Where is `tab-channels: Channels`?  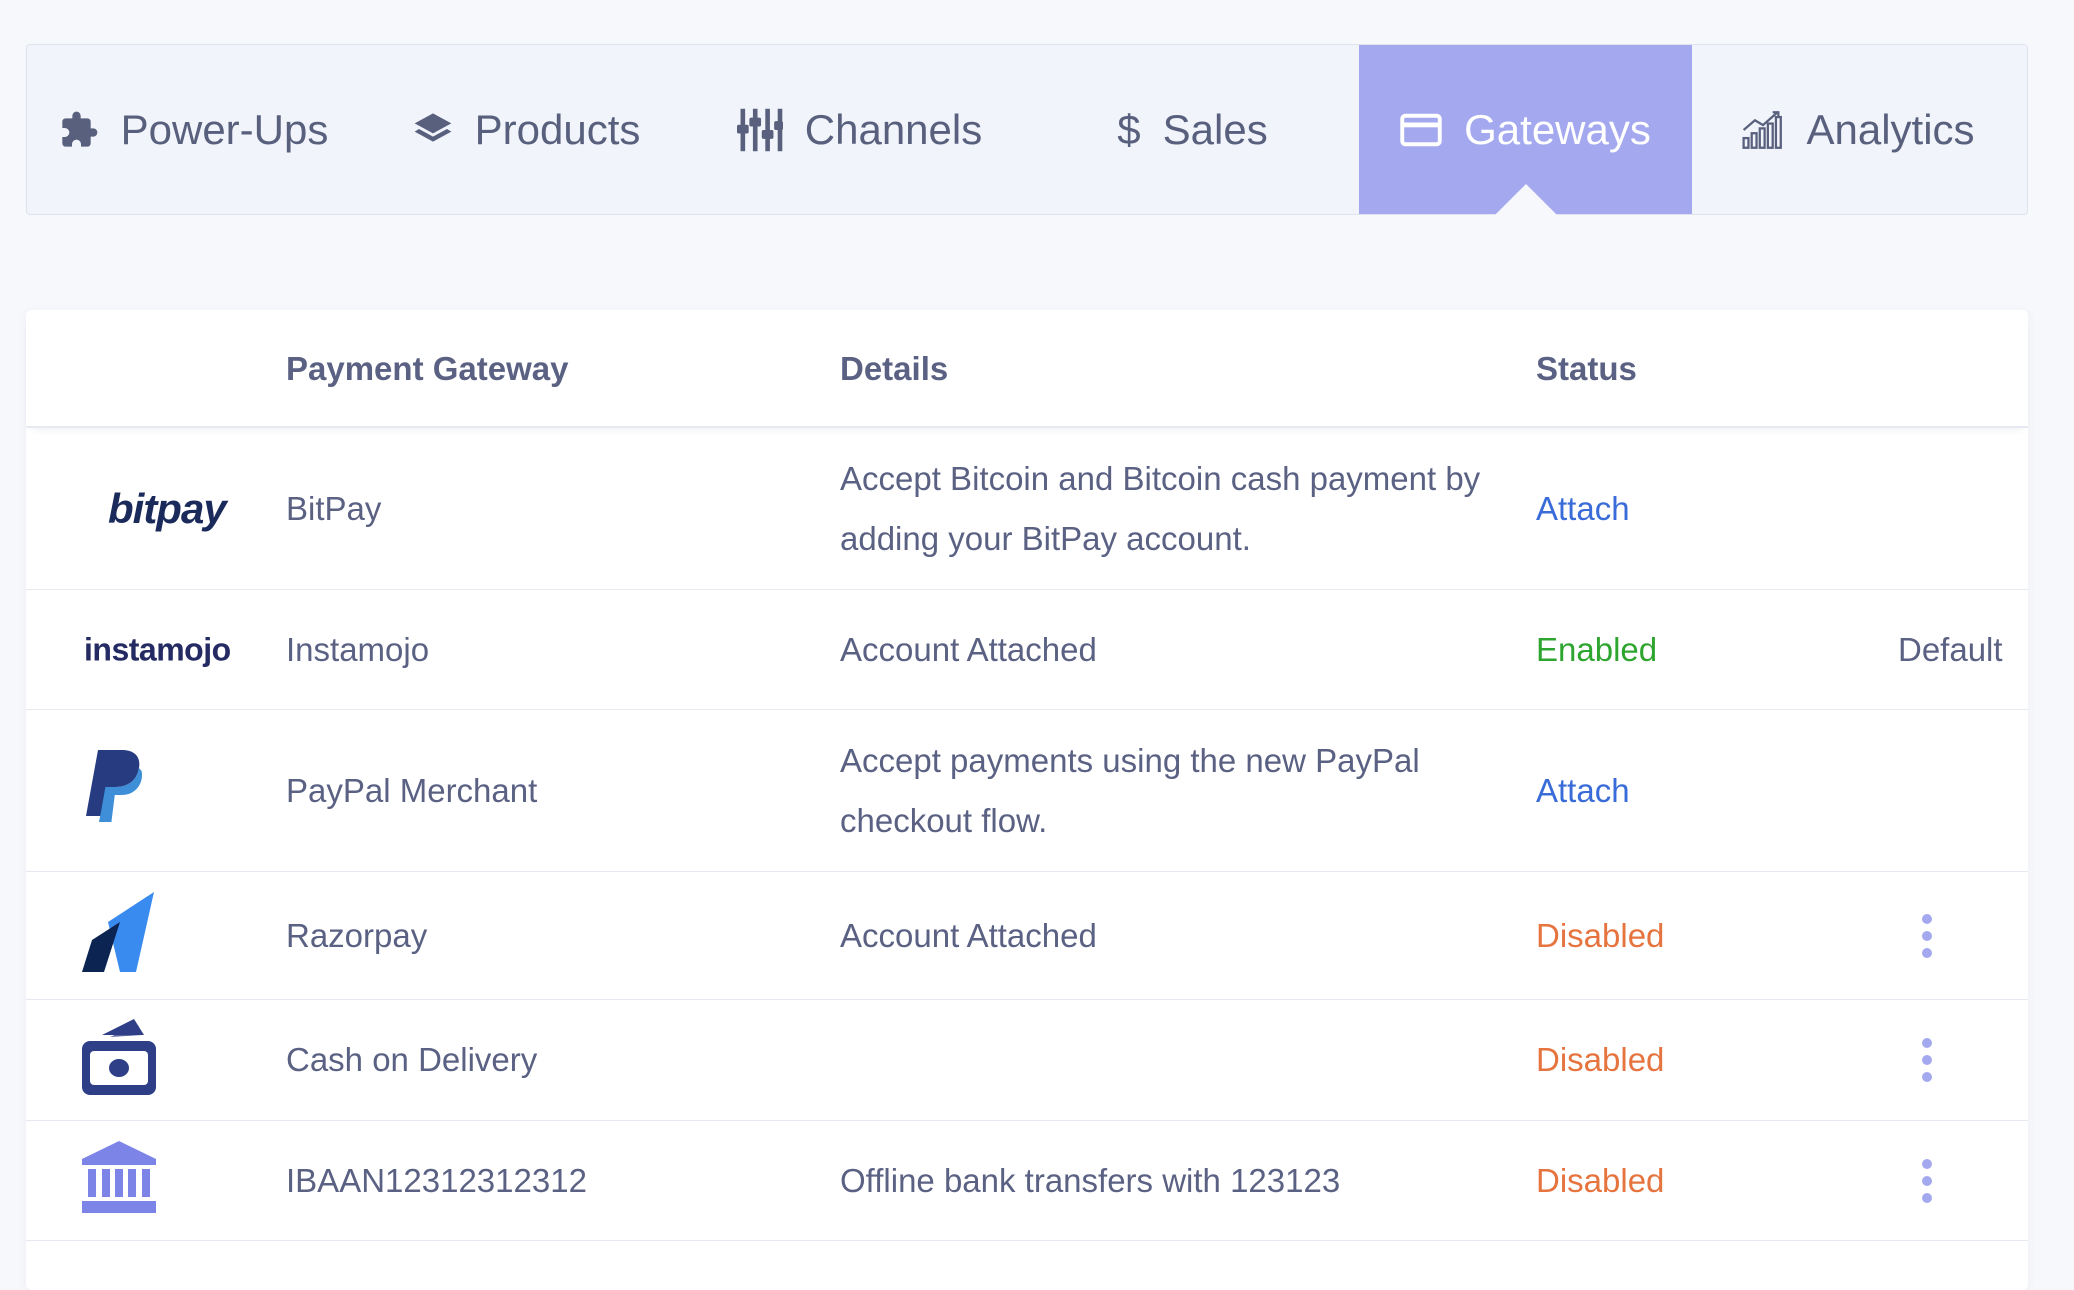 tab-channels: Channels is located at coordinates (859, 129).